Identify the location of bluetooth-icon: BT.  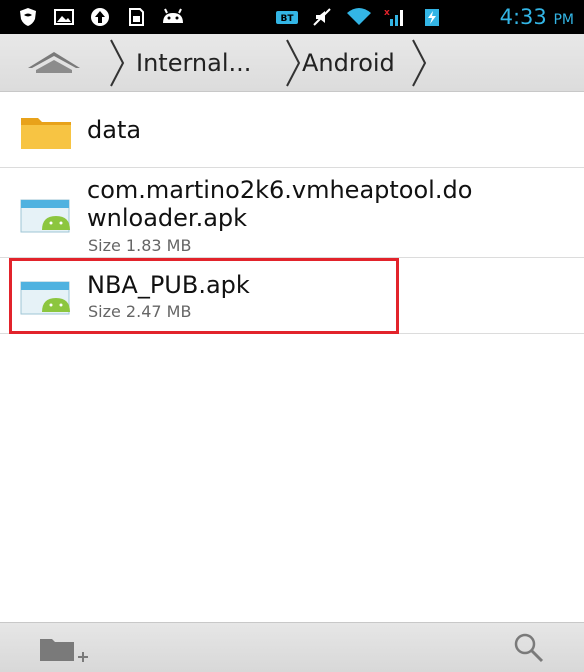
(287, 17).